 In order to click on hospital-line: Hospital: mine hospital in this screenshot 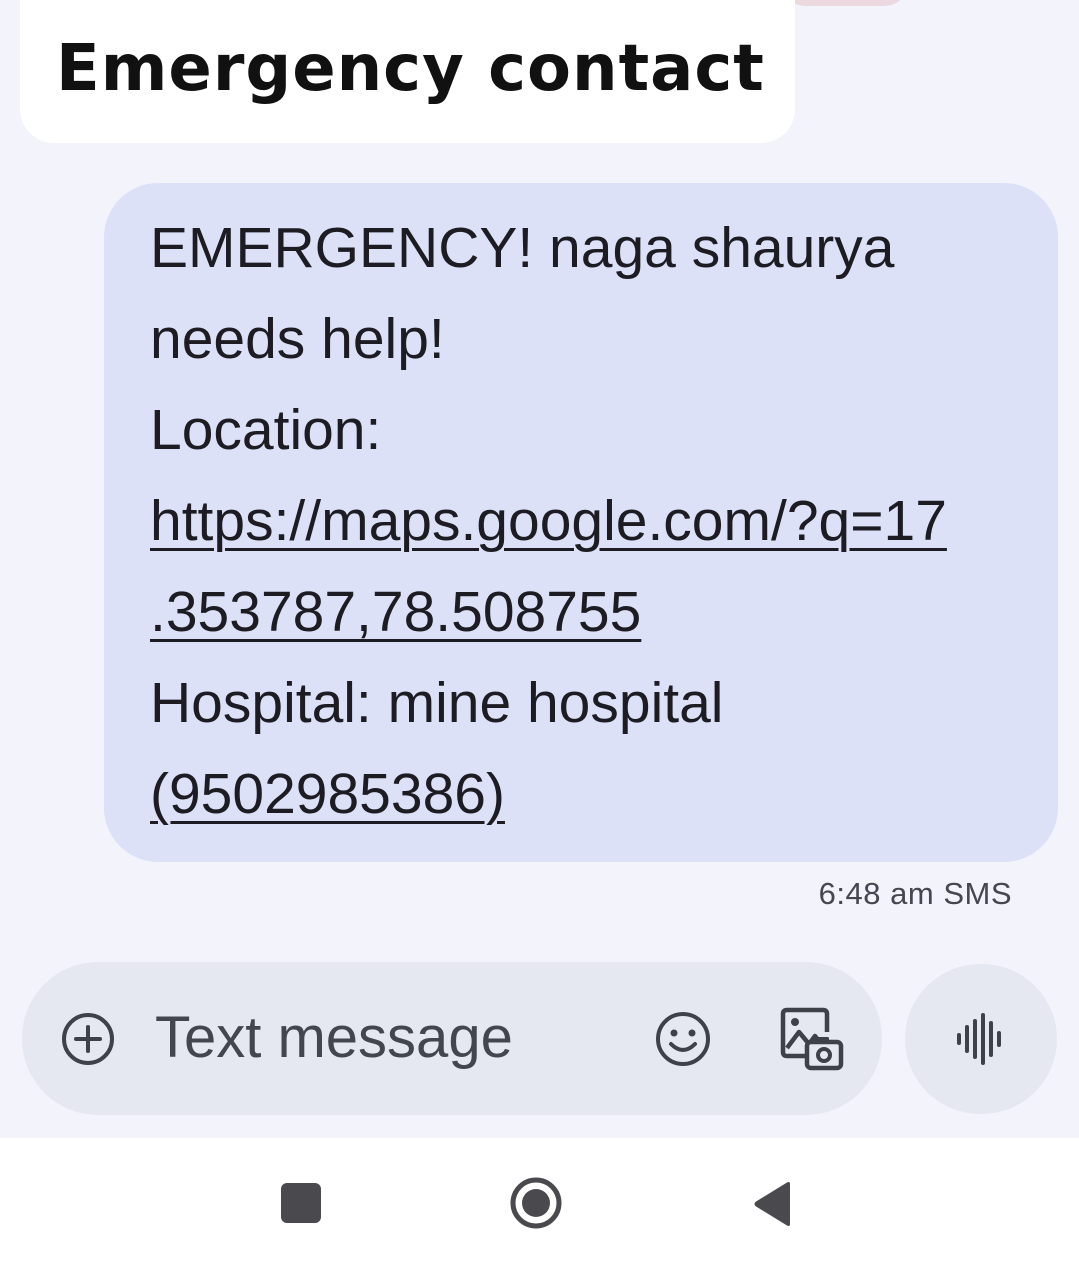, I will do `click(437, 703)`.